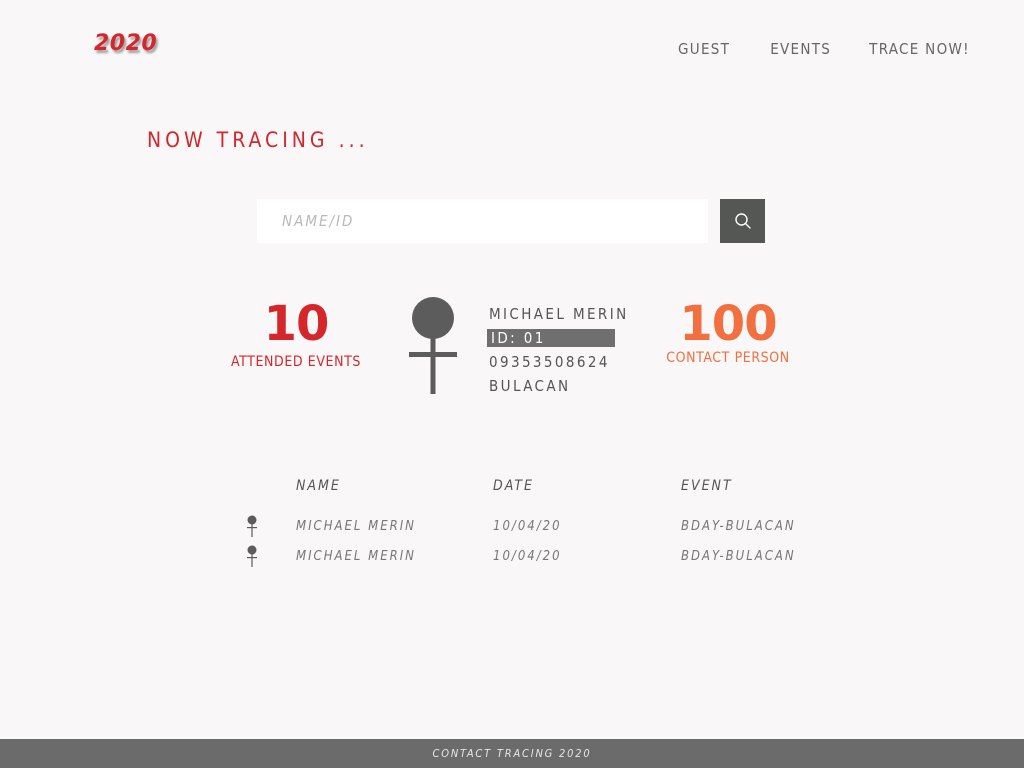 The height and width of the screenshot is (768, 1024). I want to click on profile-name: MICHAEL MERIN, so click(559, 314).